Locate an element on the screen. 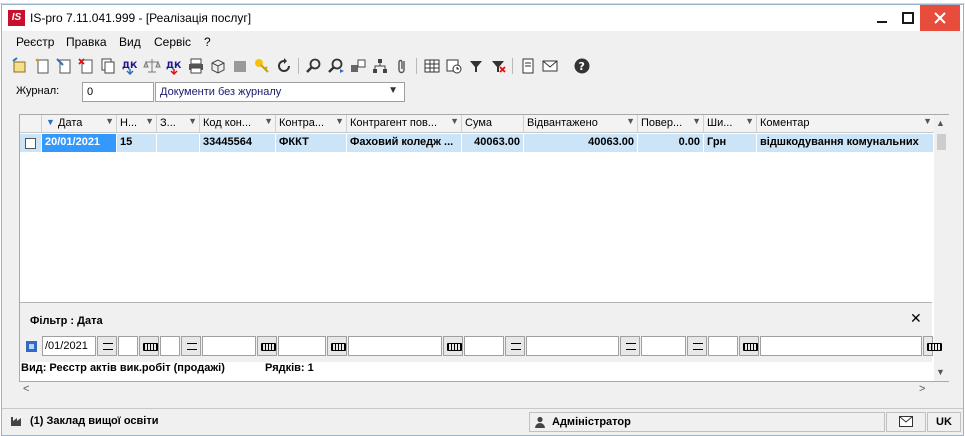 The image size is (965, 436). header-number: Н... ▼ is located at coordinates (137, 124).